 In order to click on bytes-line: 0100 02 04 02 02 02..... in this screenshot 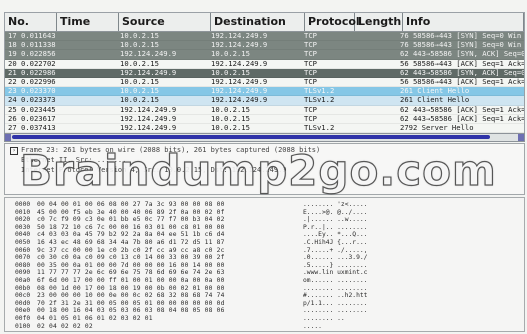, I will do `click(234, 327)`.